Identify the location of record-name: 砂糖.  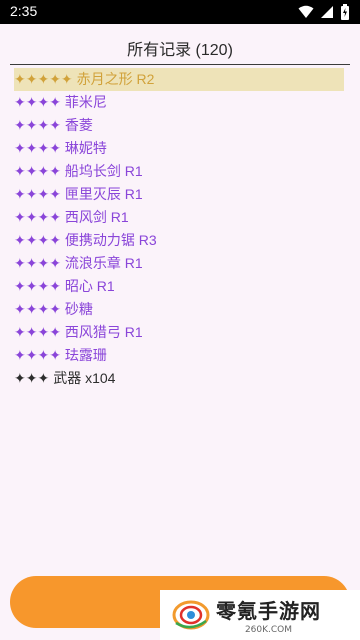
(78, 309).